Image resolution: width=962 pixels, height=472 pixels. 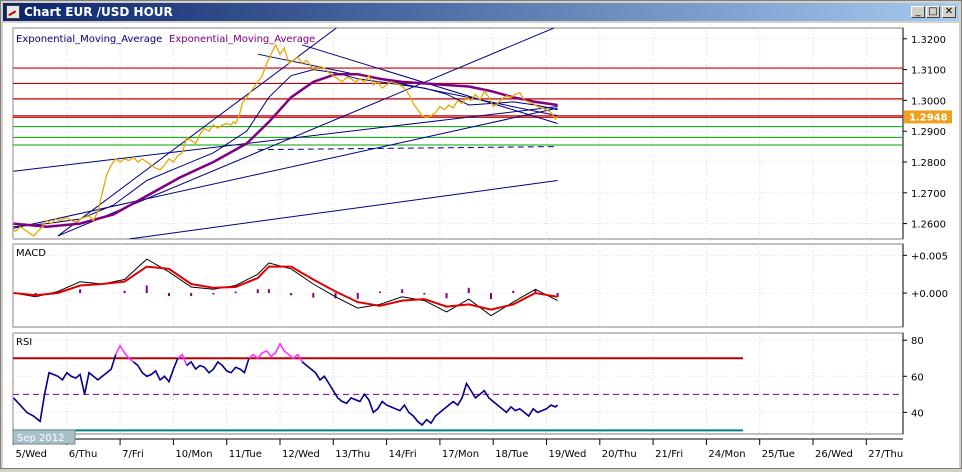 I want to click on price-tick-label: 1.2900, so click(x=928, y=132).